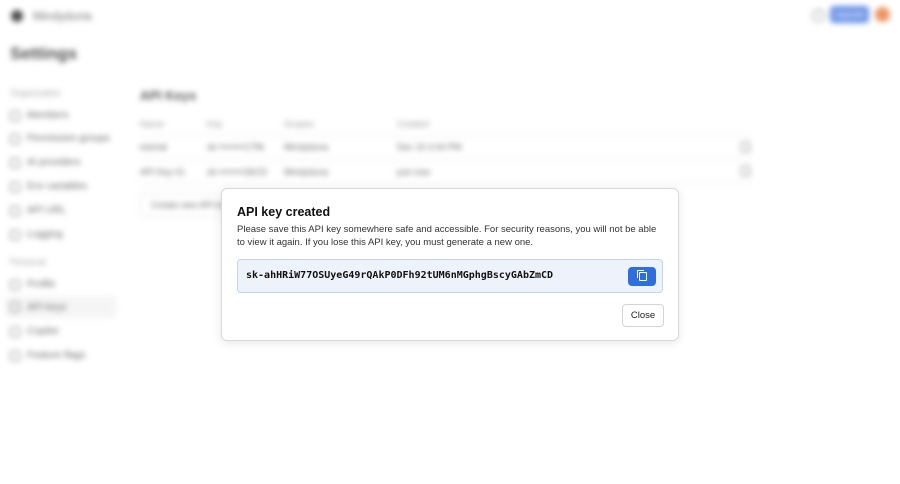  Describe the element at coordinates (643, 315) in the screenshot. I see `close-button: Close` at that location.